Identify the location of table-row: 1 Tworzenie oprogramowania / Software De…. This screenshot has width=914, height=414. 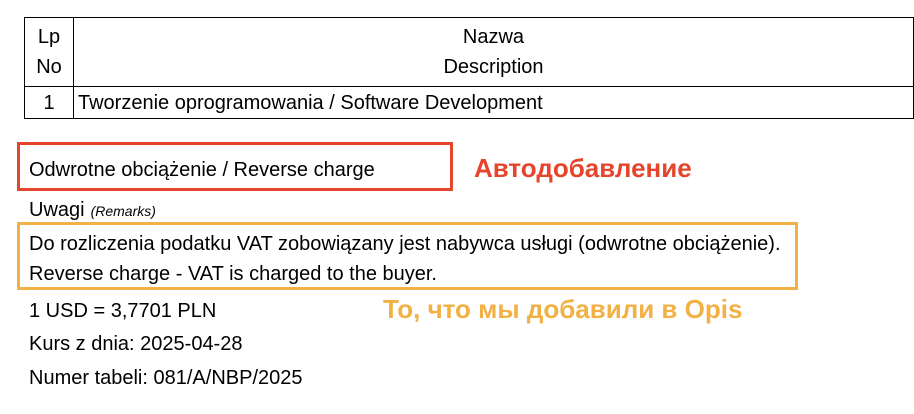
(469, 102).